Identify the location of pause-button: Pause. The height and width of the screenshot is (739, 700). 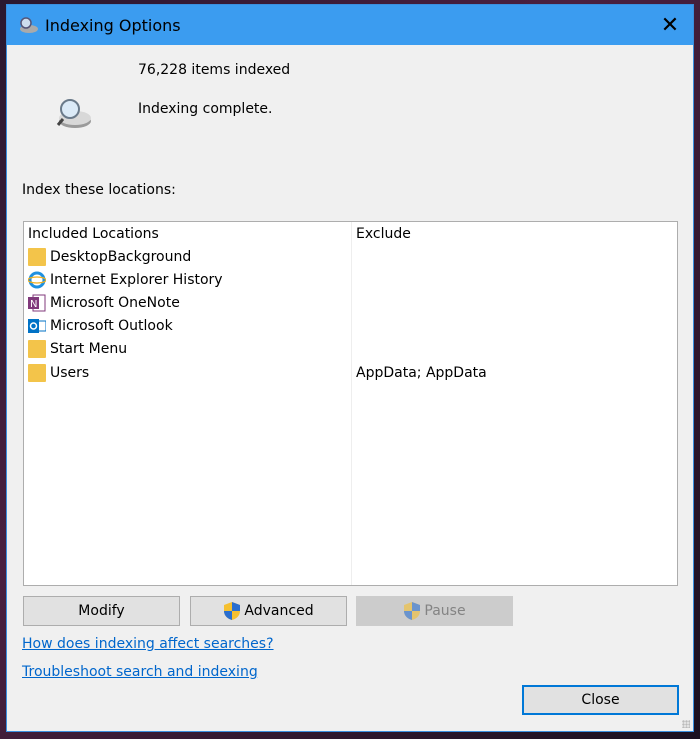
(434, 611).